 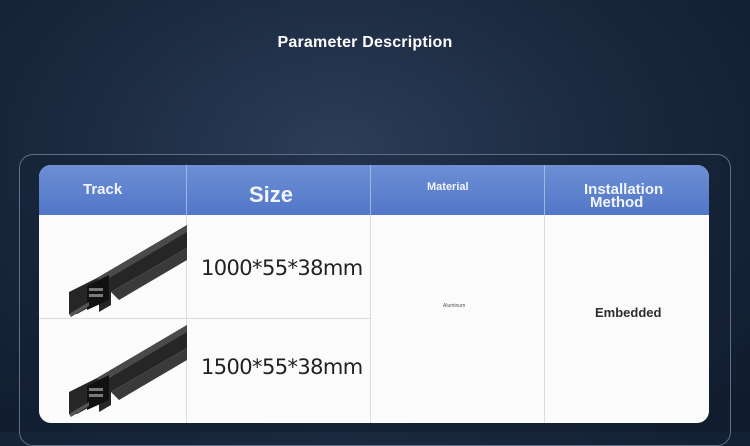 What do you see at coordinates (271, 194) in the screenshot?
I see `header-size: Size` at bounding box center [271, 194].